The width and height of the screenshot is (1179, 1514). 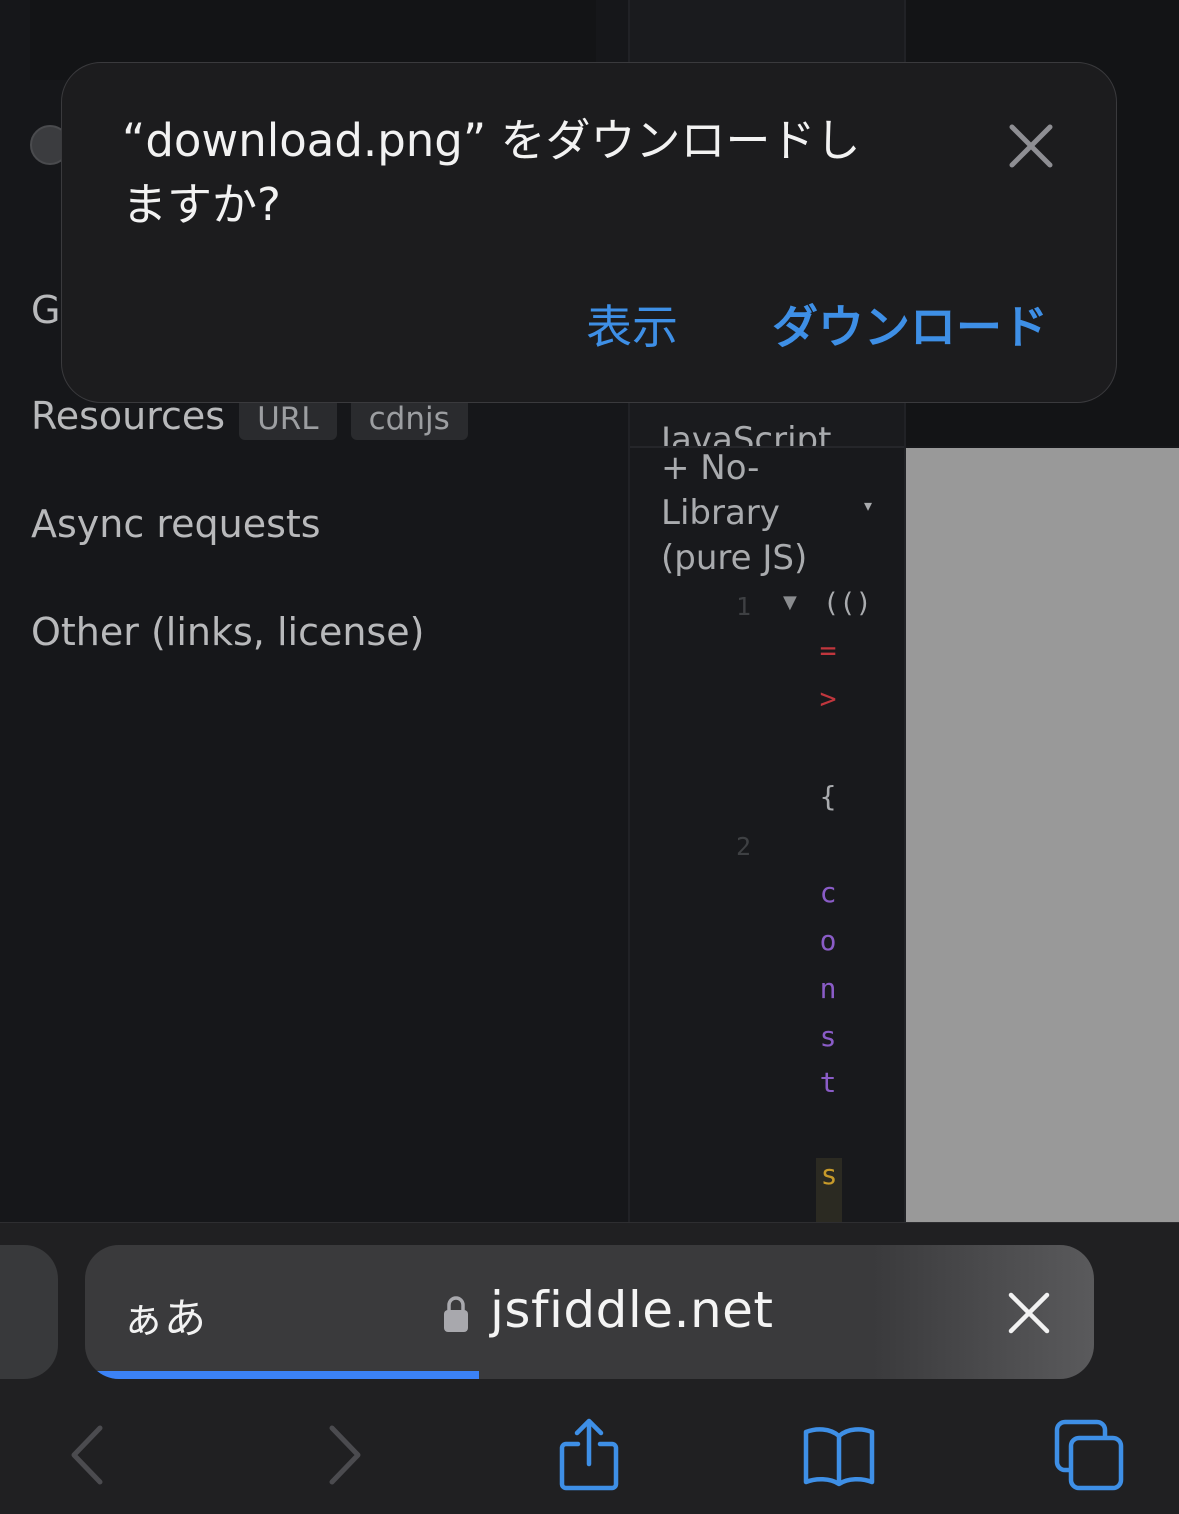 I want to click on framework-label-line: (pure JS), so click(x=734, y=558).